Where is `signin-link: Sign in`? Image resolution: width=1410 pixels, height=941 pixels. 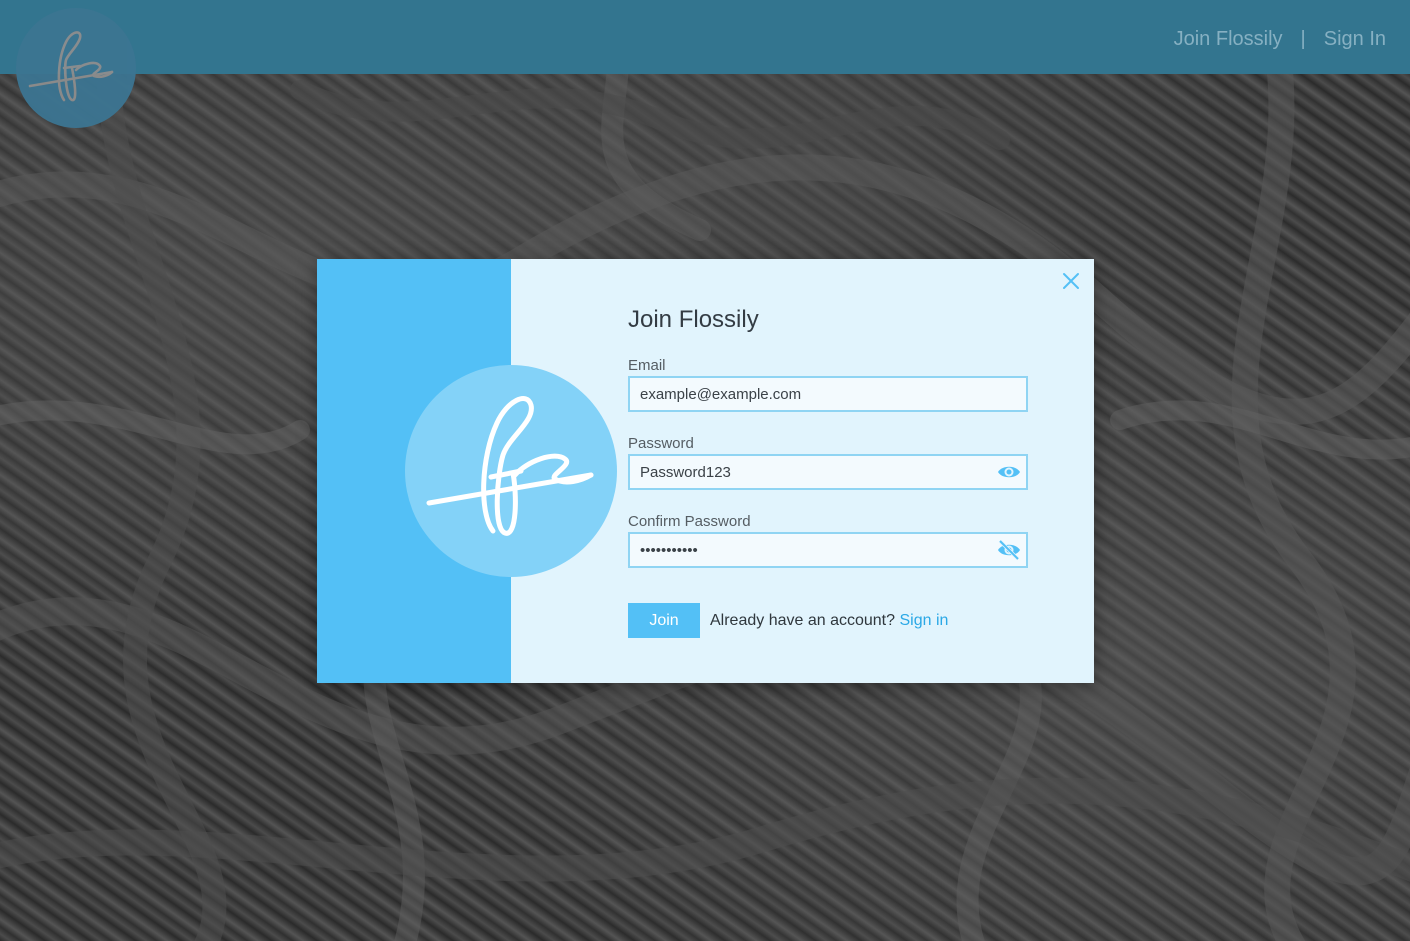 signin-link: Sign in is located at coordinates (923, 620).